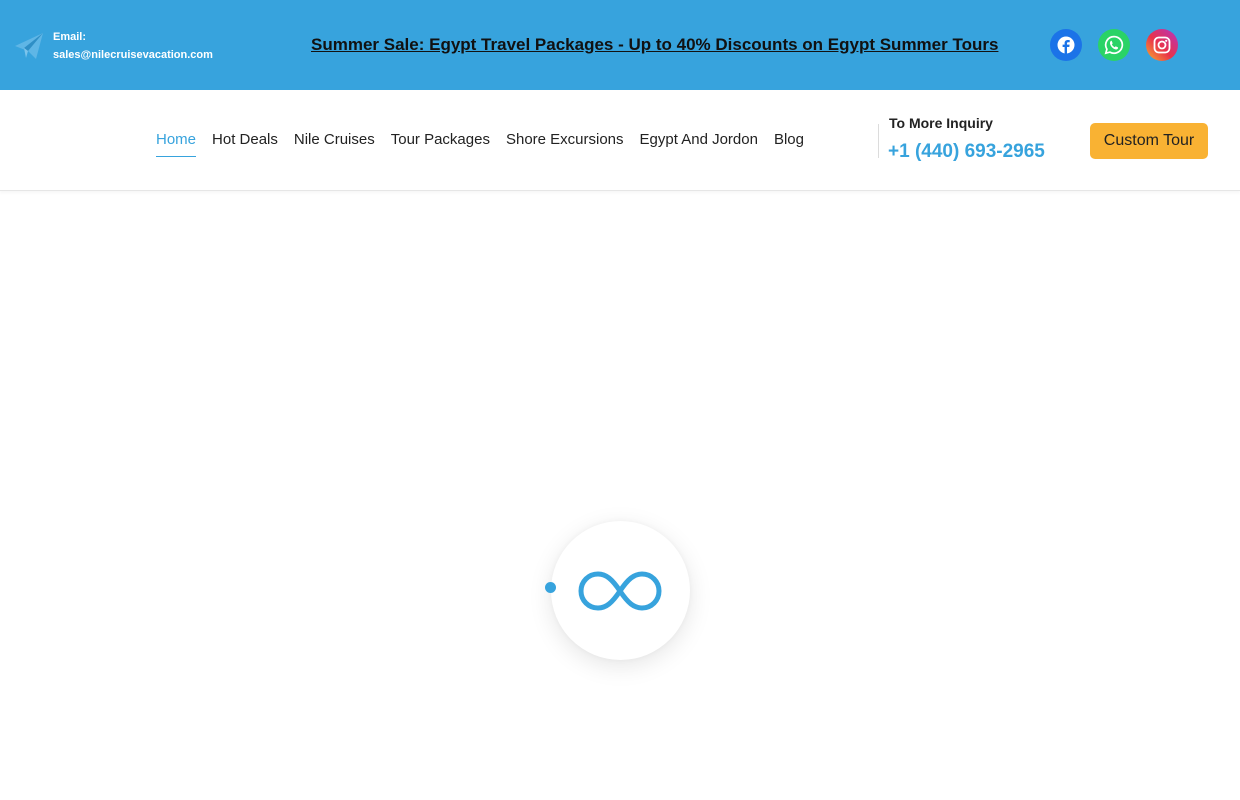  Describe the element at coordinates (70, 37) in the screenshot. I see `email-label: Email:` at that location.